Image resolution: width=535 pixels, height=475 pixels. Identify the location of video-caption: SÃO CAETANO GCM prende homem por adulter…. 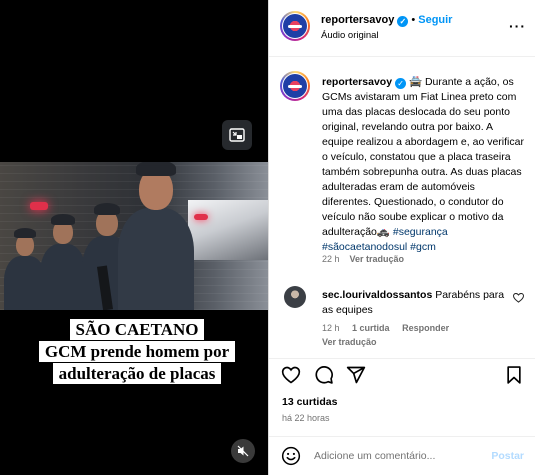
(137, 352).